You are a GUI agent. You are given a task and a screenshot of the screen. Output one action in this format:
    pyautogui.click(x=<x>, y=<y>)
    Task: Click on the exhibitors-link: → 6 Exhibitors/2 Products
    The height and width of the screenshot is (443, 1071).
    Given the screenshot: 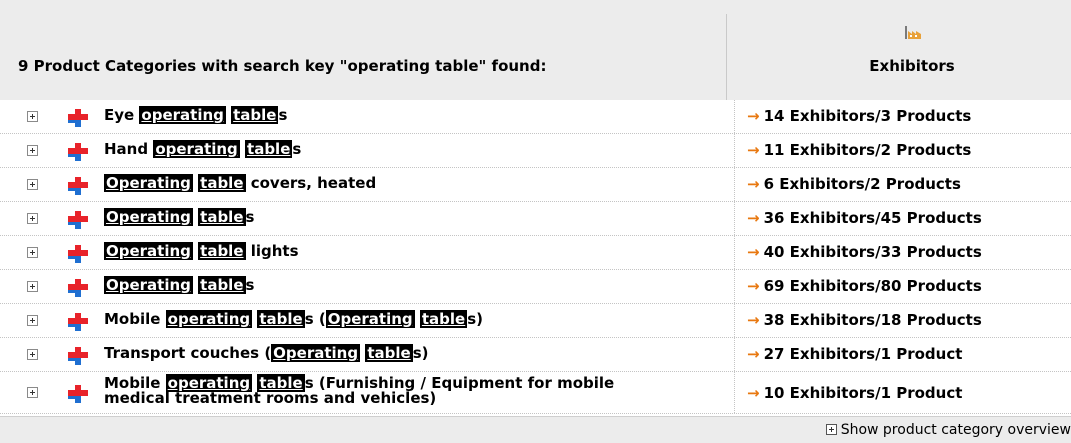 What is the action you would take?
    pyautogui.click(x=854, y=184)
    